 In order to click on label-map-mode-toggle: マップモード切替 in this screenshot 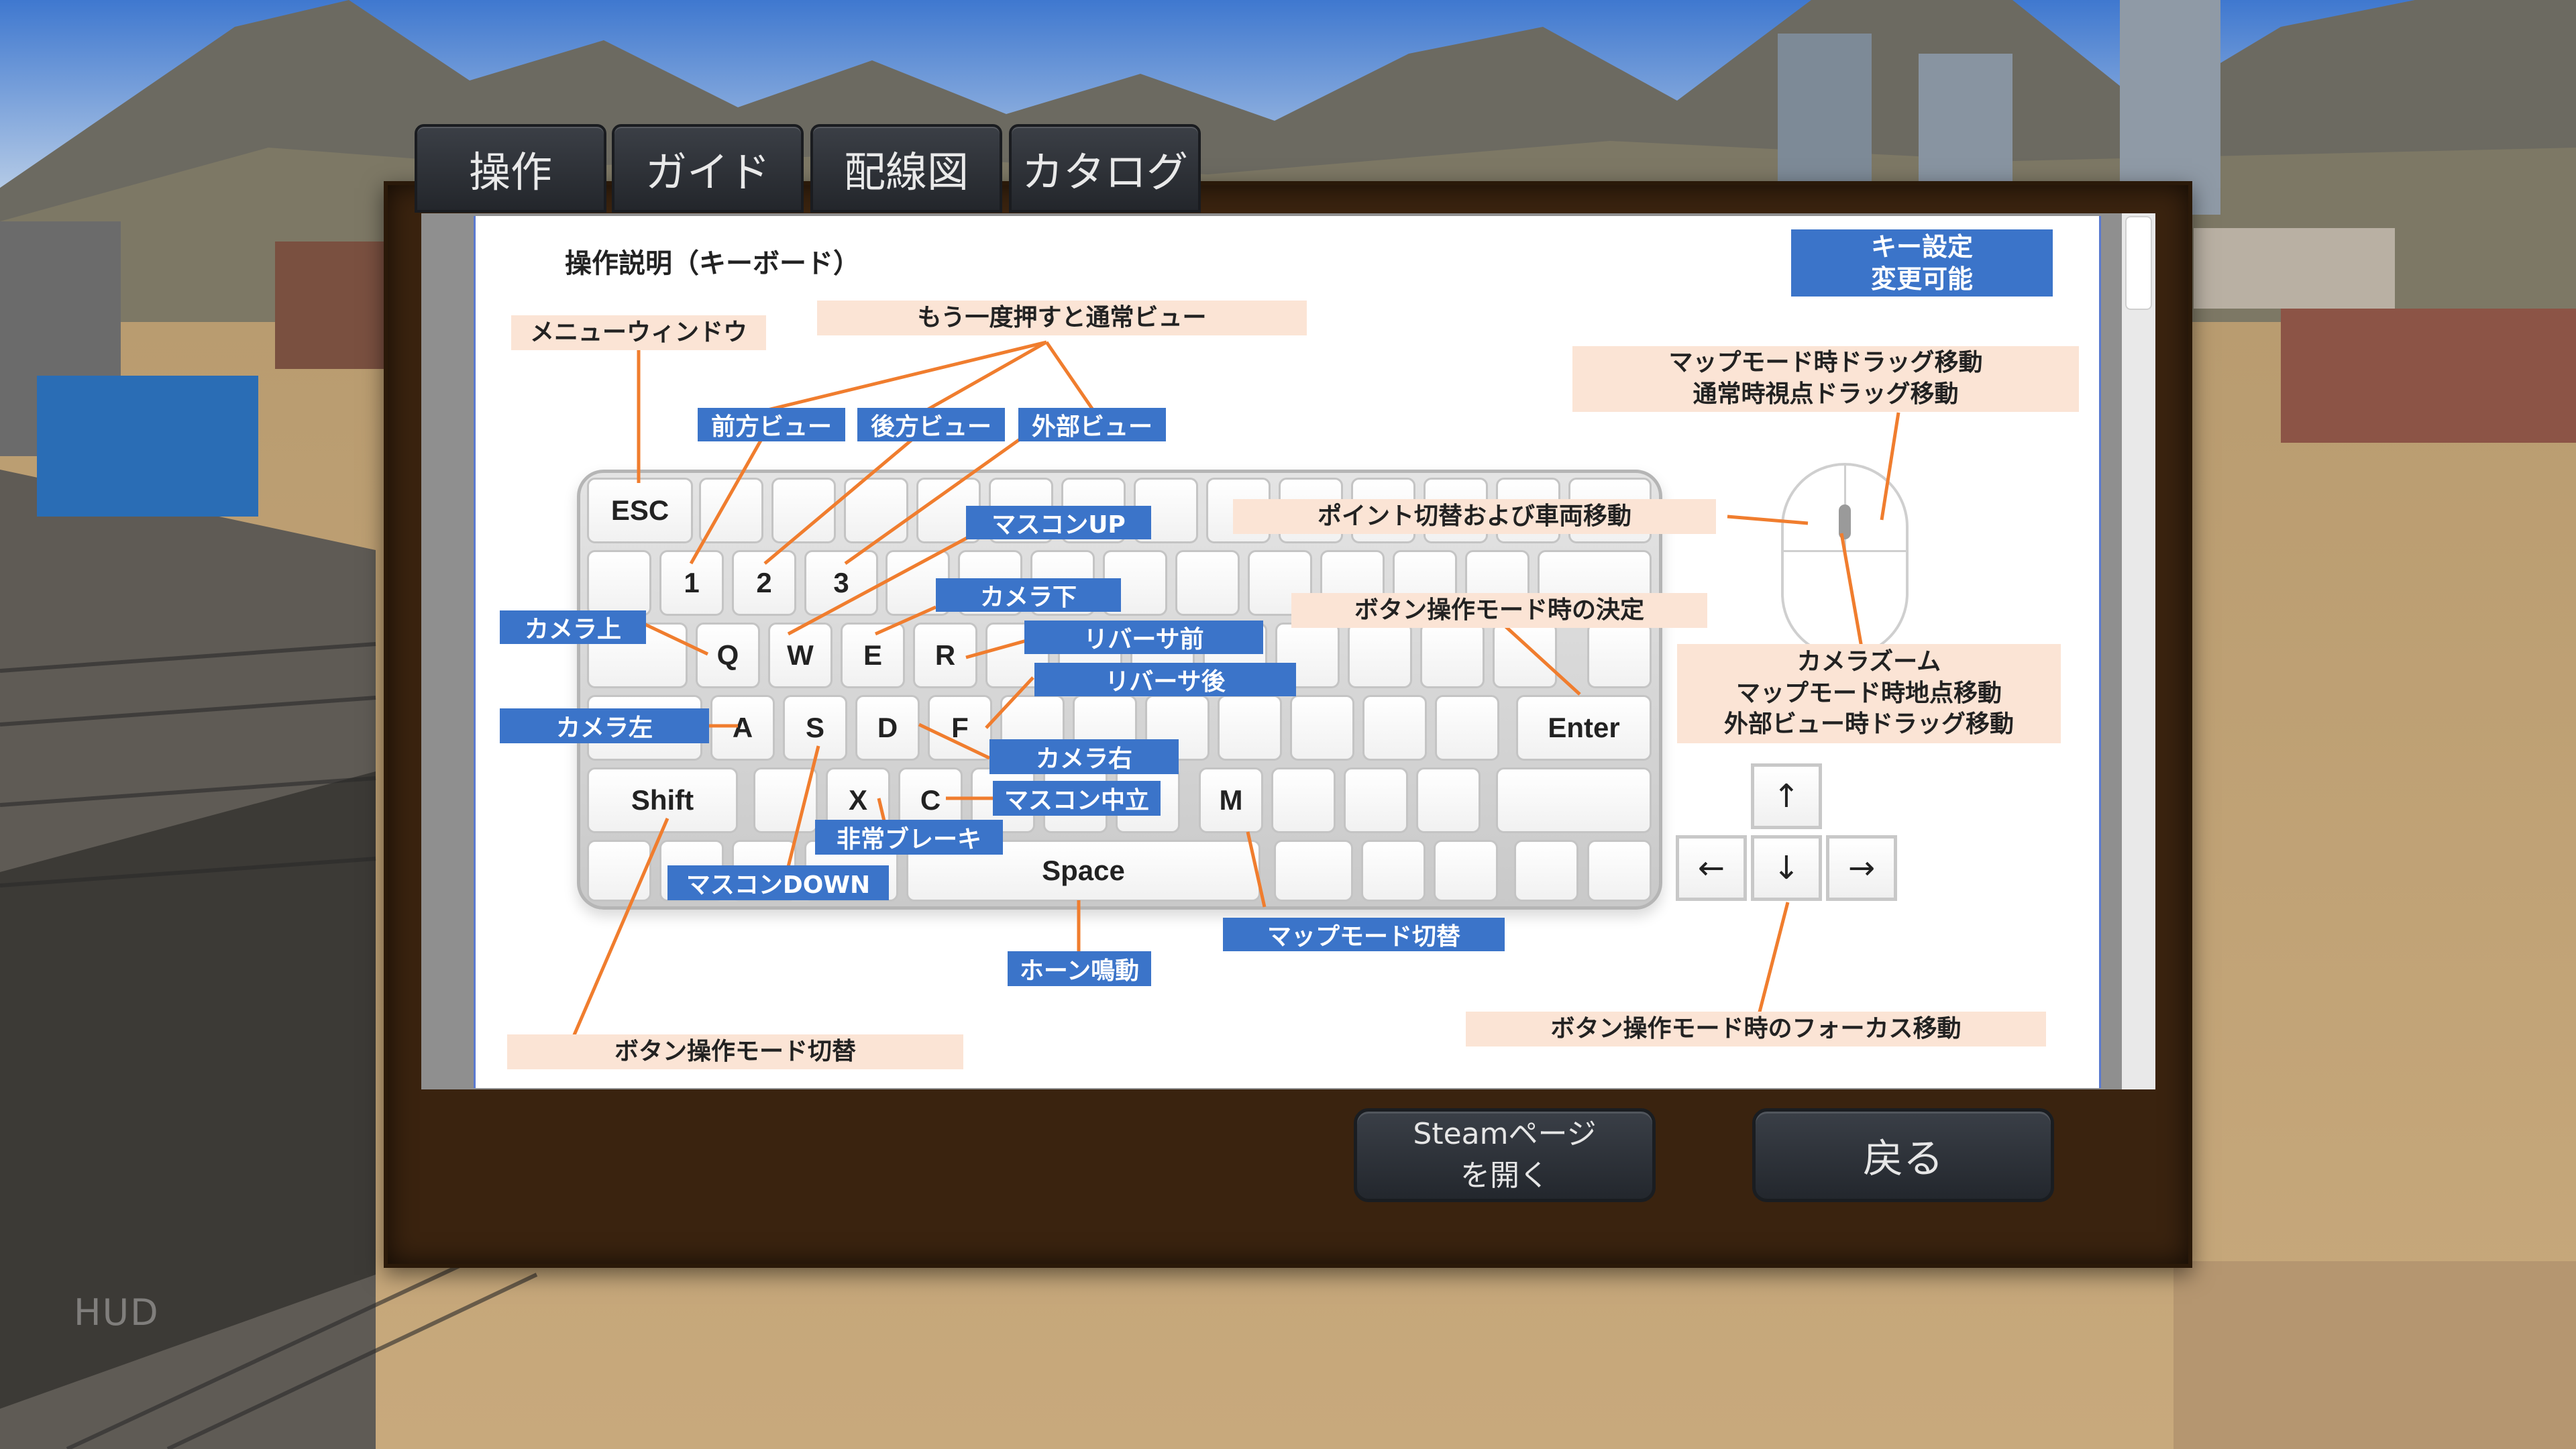, I will do `click(1364, 934)`.